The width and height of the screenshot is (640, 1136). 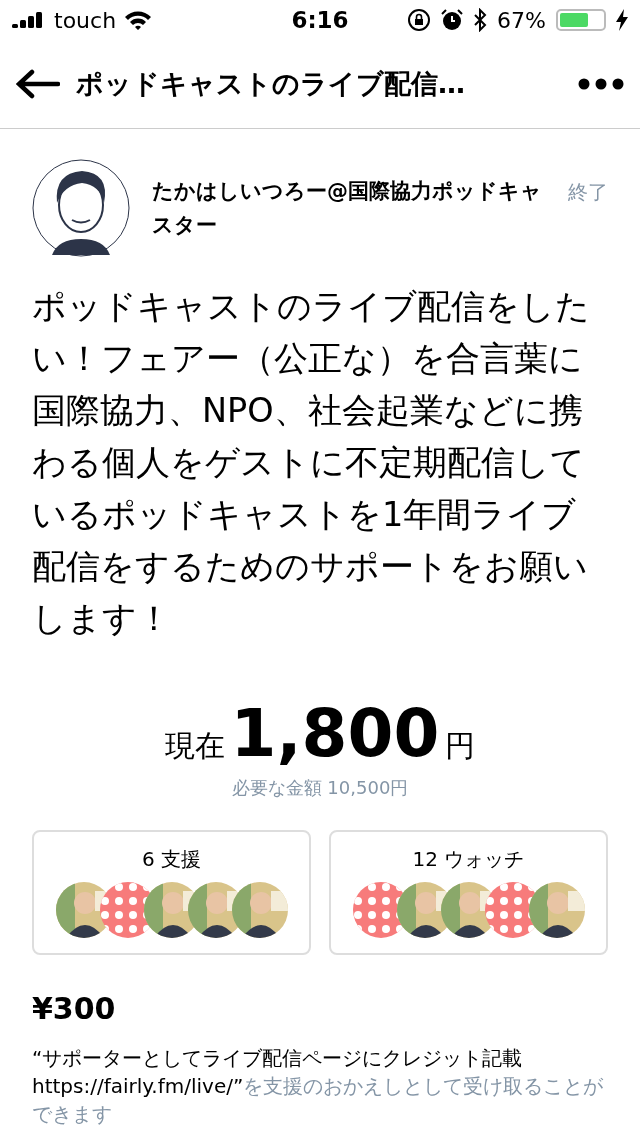 What do you see at coordinates (622, 20) in the screenshot?
I see `charging-icon` at bounding box center [622, 20].